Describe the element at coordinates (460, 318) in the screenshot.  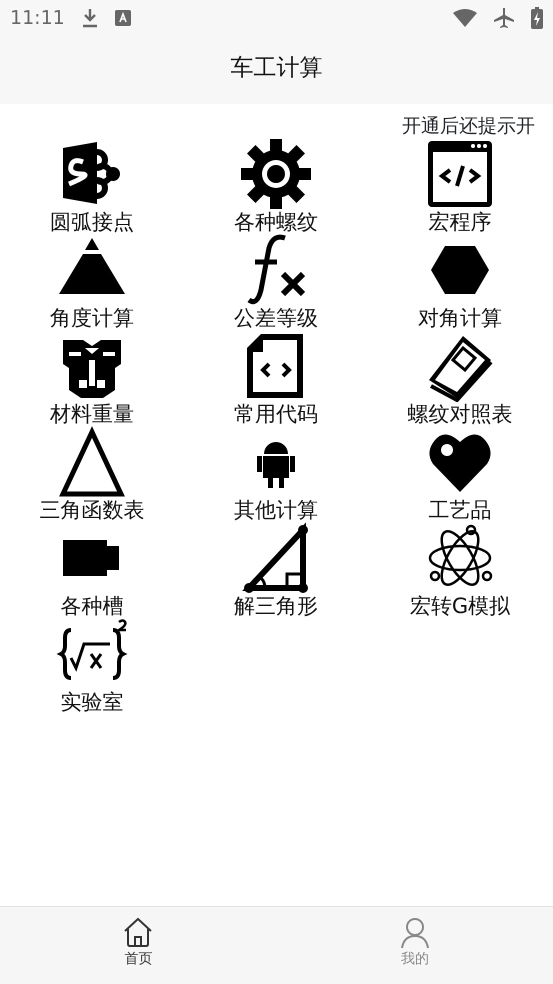
I see `tool-label: 对角计算` at that location.